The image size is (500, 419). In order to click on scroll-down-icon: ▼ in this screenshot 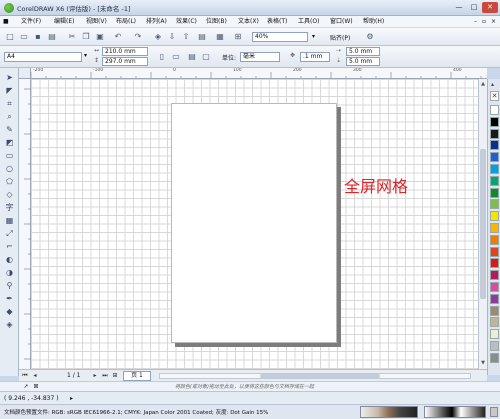, I will do `click(483, 363)`.